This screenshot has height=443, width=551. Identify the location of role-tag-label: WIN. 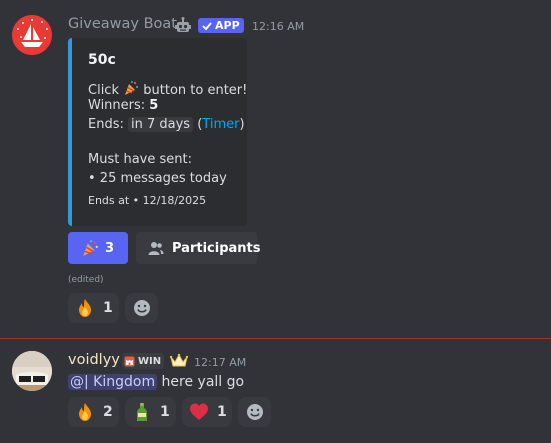
(150, 361).